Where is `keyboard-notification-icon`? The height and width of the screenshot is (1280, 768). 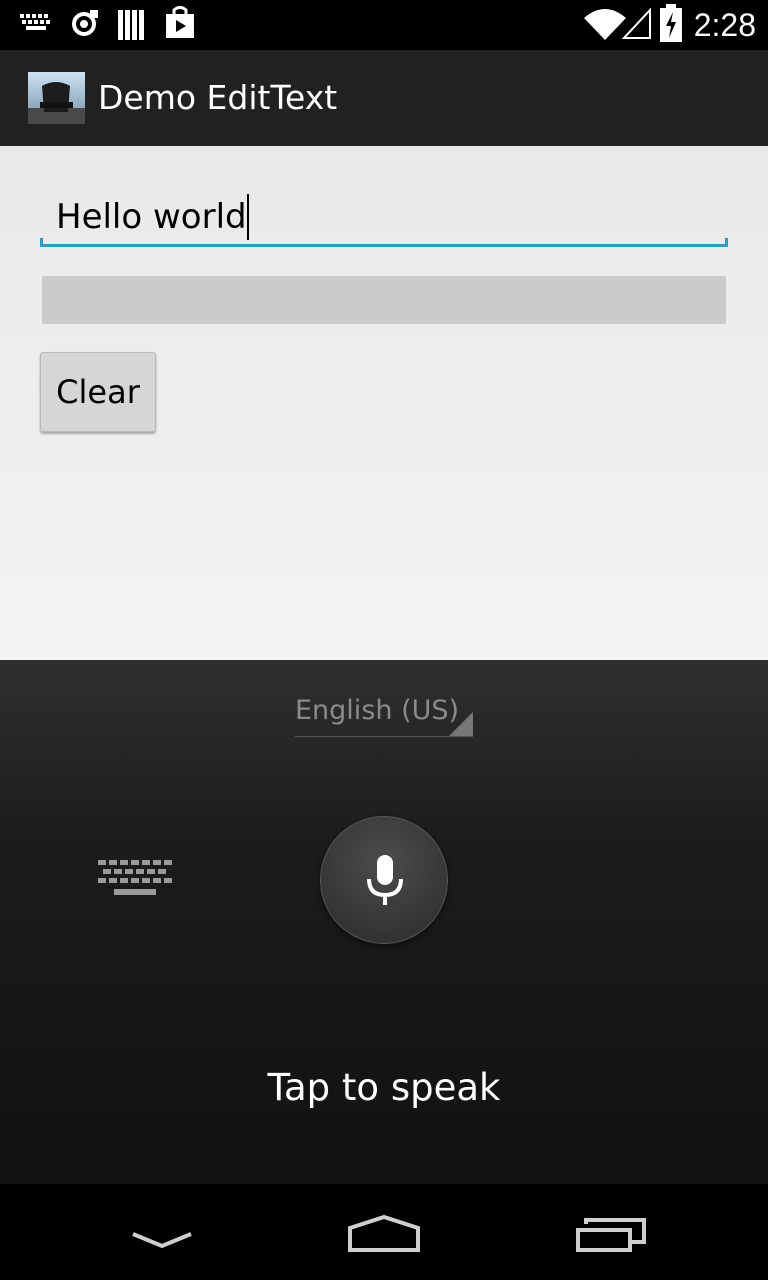 keyboard-notification-icon is located at coordinates (35, 22).